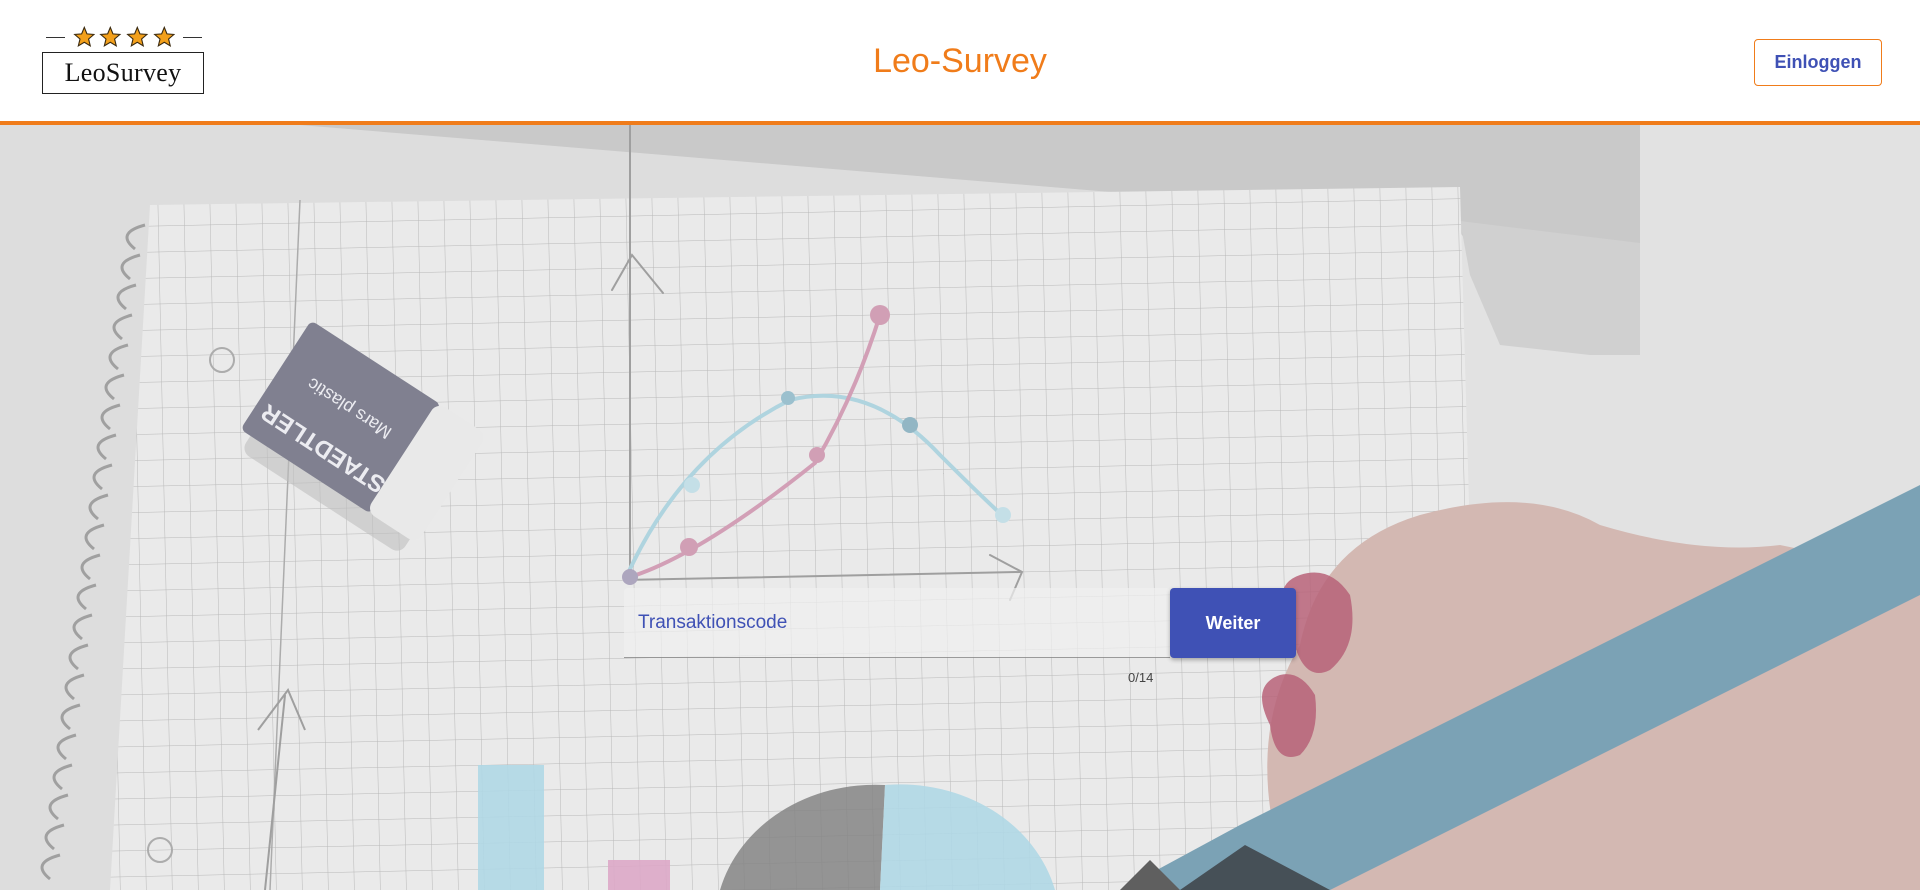  Describe the element at coordinates (1818, 62) in the screenshot. I see `login-button: Einloggen` at that location.